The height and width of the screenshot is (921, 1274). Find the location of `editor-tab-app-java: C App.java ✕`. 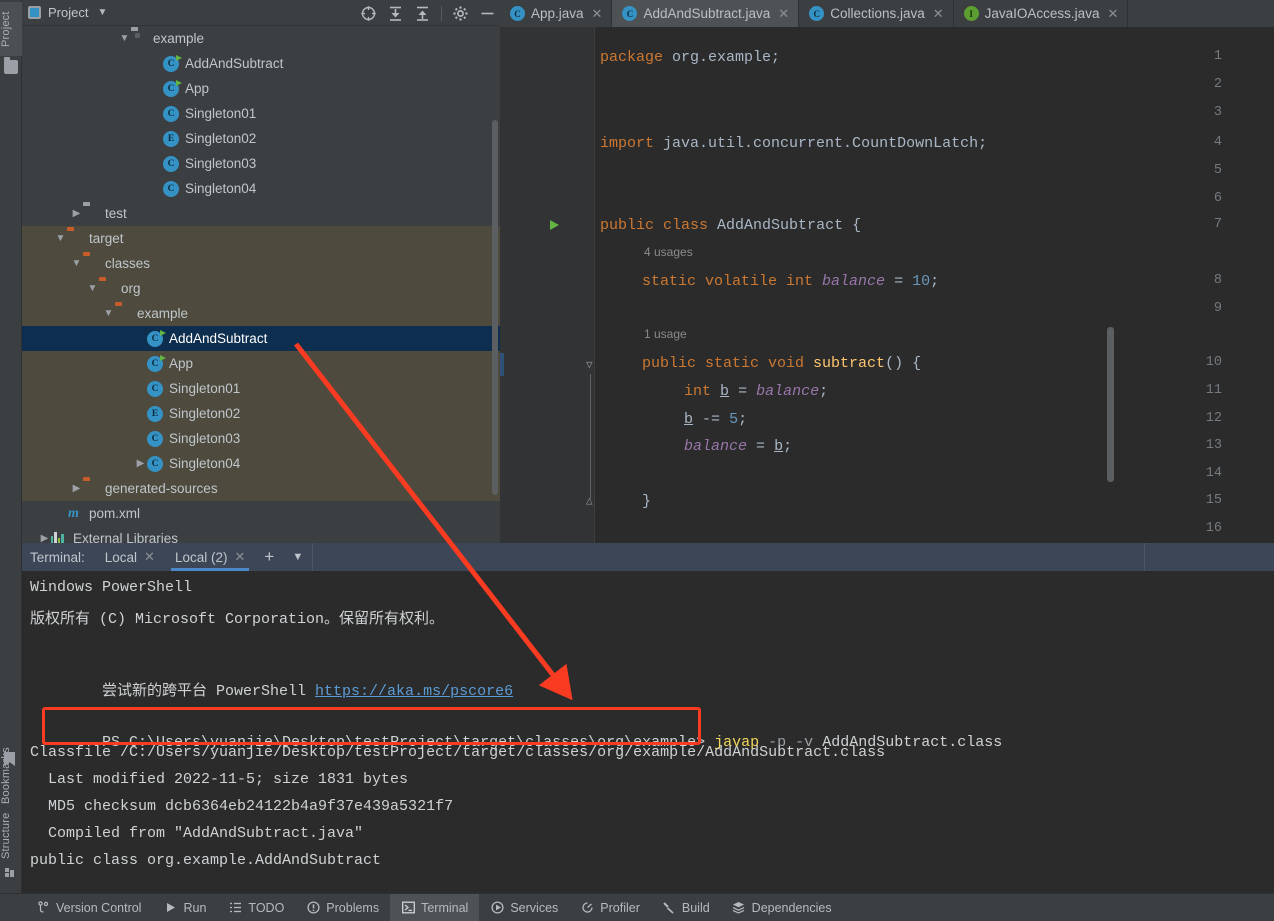

editor-tab-app-java: C App.java ✕ is located at coordinates (556, 13).